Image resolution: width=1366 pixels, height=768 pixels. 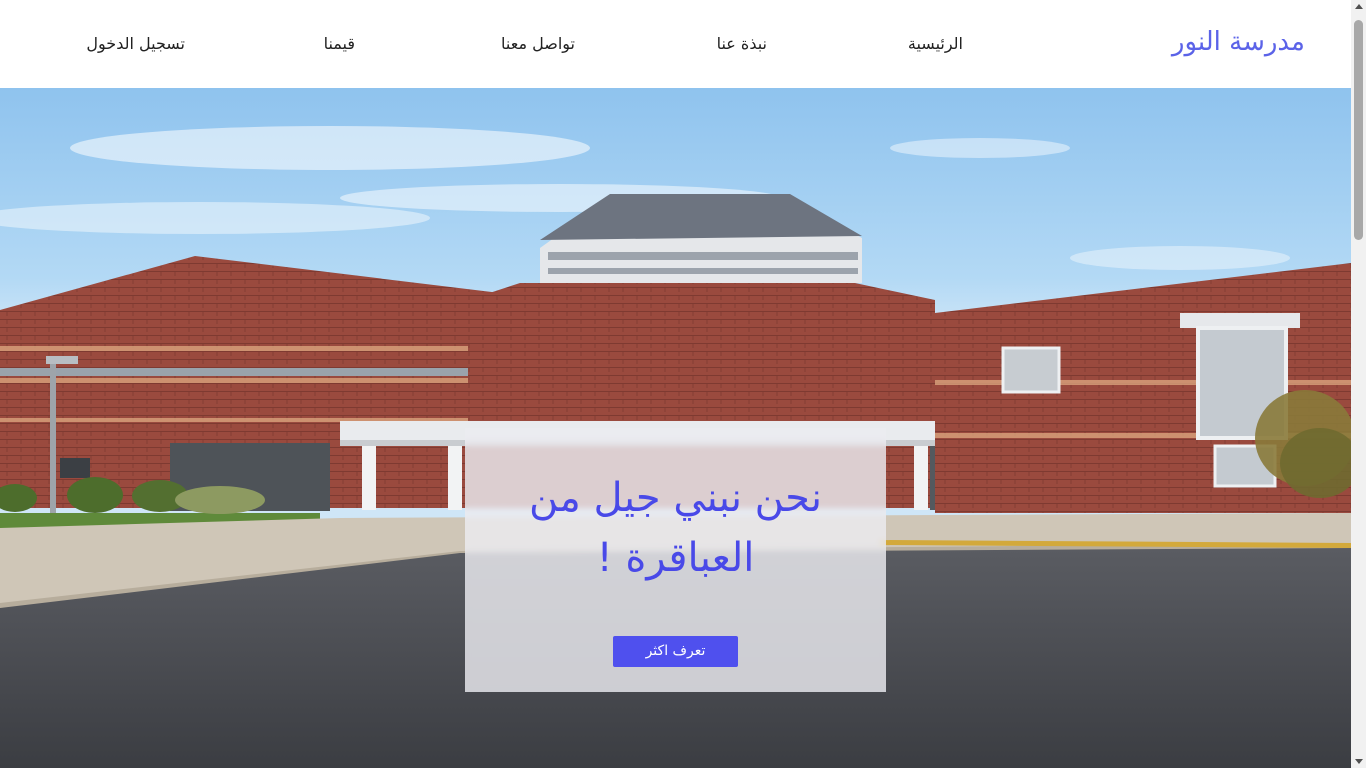 What do you see at coordinates (1358, 130) in the screenshot?
I see `scrollbar-thumb` at bounding box center [1358, 130].